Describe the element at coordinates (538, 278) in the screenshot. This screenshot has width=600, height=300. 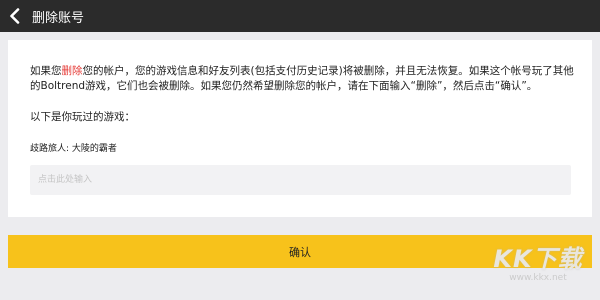
I see `watermark-url: www.kkx.net` at that location.